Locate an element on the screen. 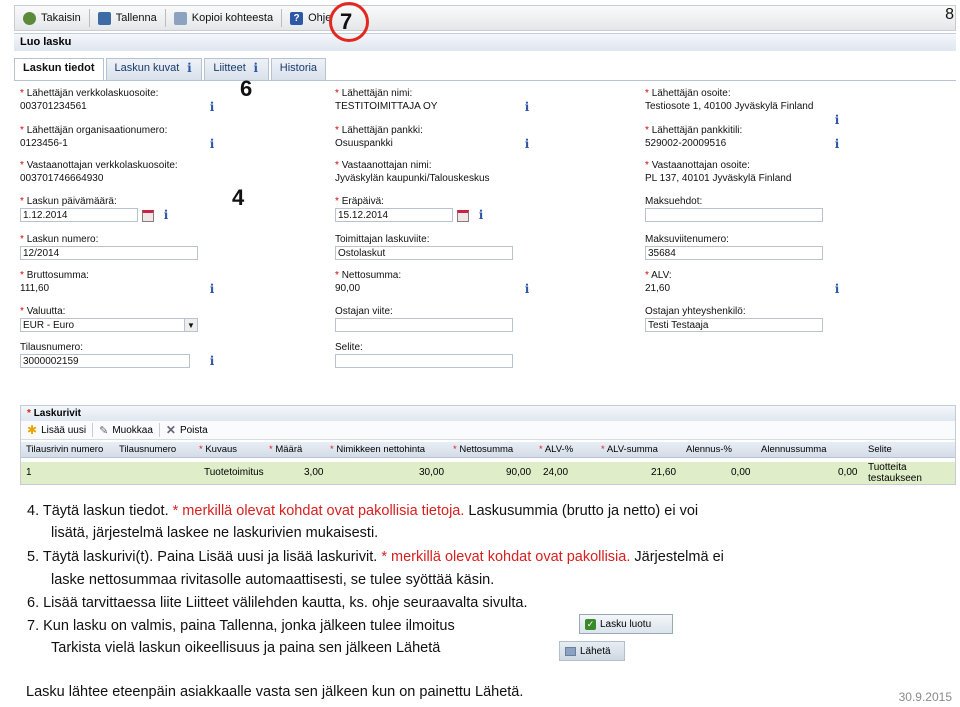 This screenshot has width=960, height=707. annotation-6: 6 is located at coordinates (246, 88).